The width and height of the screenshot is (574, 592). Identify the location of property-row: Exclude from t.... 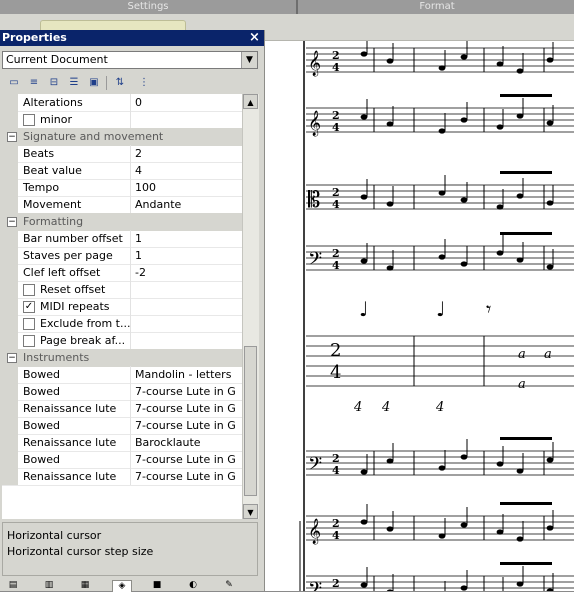
(122, 324).